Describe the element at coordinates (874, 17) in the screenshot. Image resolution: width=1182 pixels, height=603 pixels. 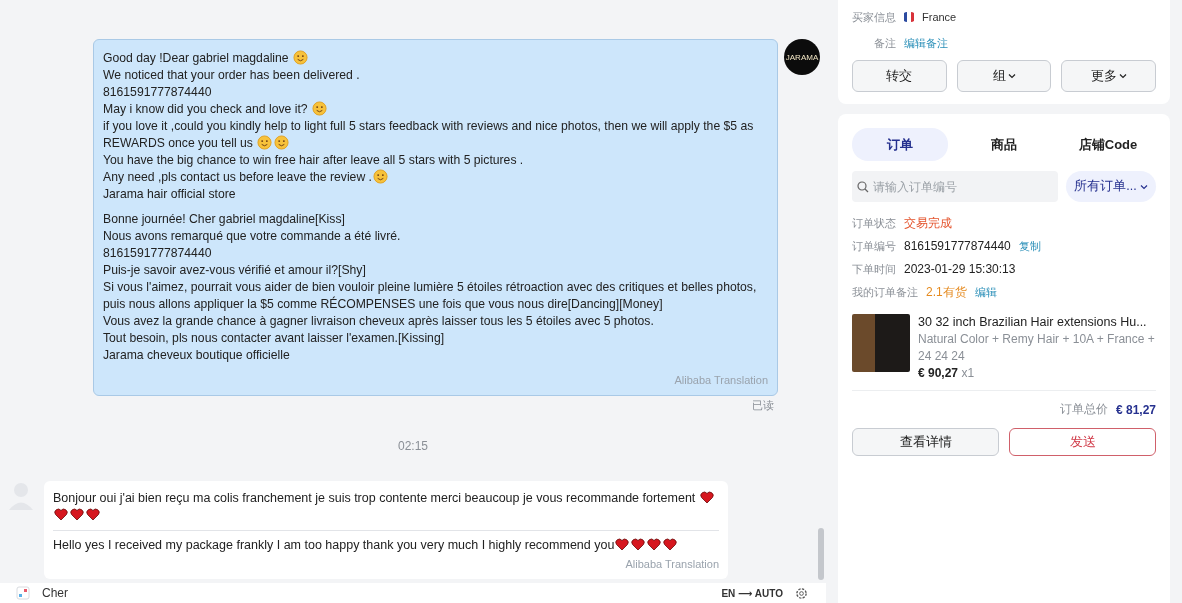
I see `field-label: 买家信息` at that location.